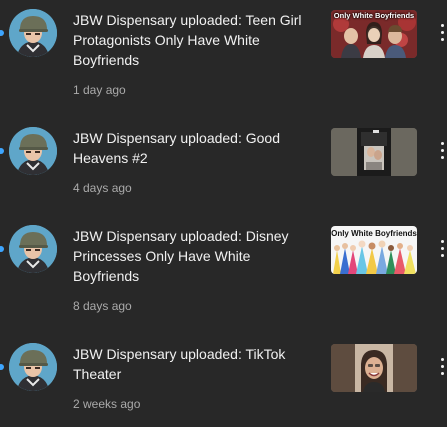  I want to click on notification-time: 1 day ago, so click(99, 90).